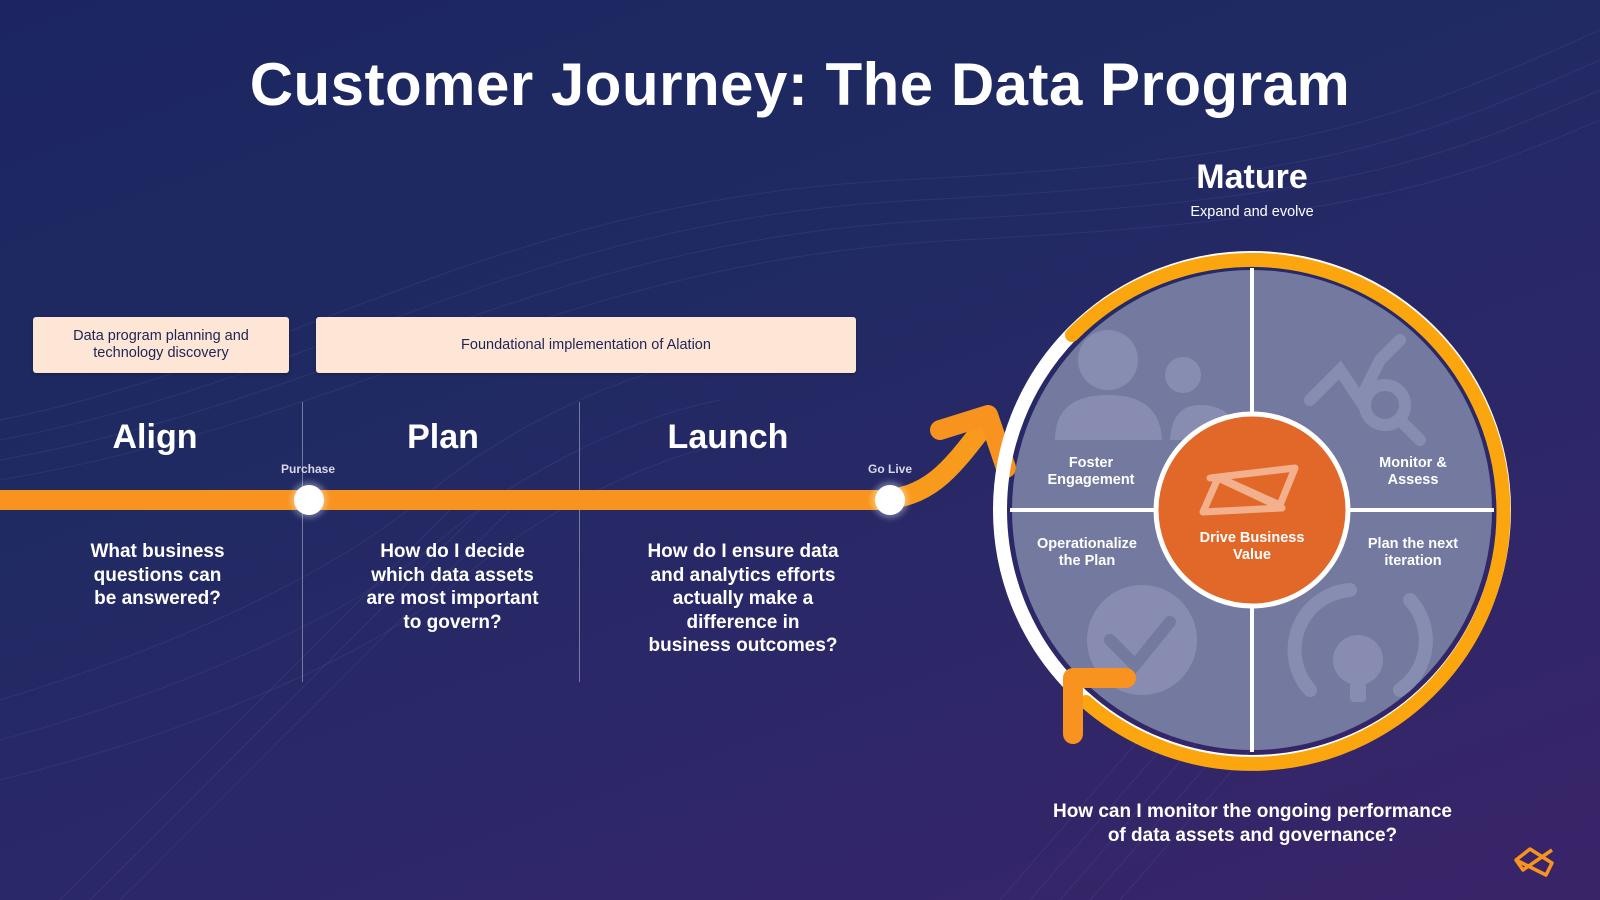 This screenshot has height=900, width=1600. Describe the element at coordinates (1087, 544) in the screenshot. I see `segment-label-line: Operationalize` at that location.